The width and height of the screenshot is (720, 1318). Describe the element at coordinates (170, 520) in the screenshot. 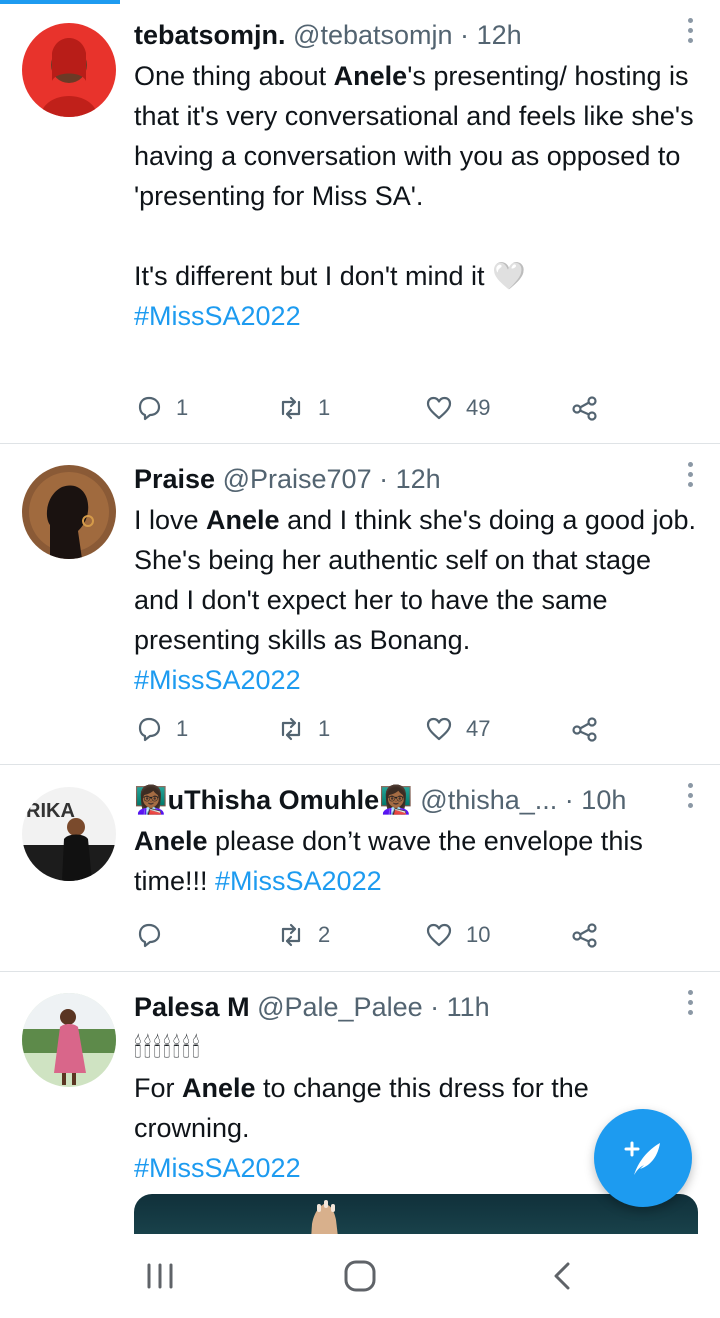

I see `text-segment: I love` at that location.